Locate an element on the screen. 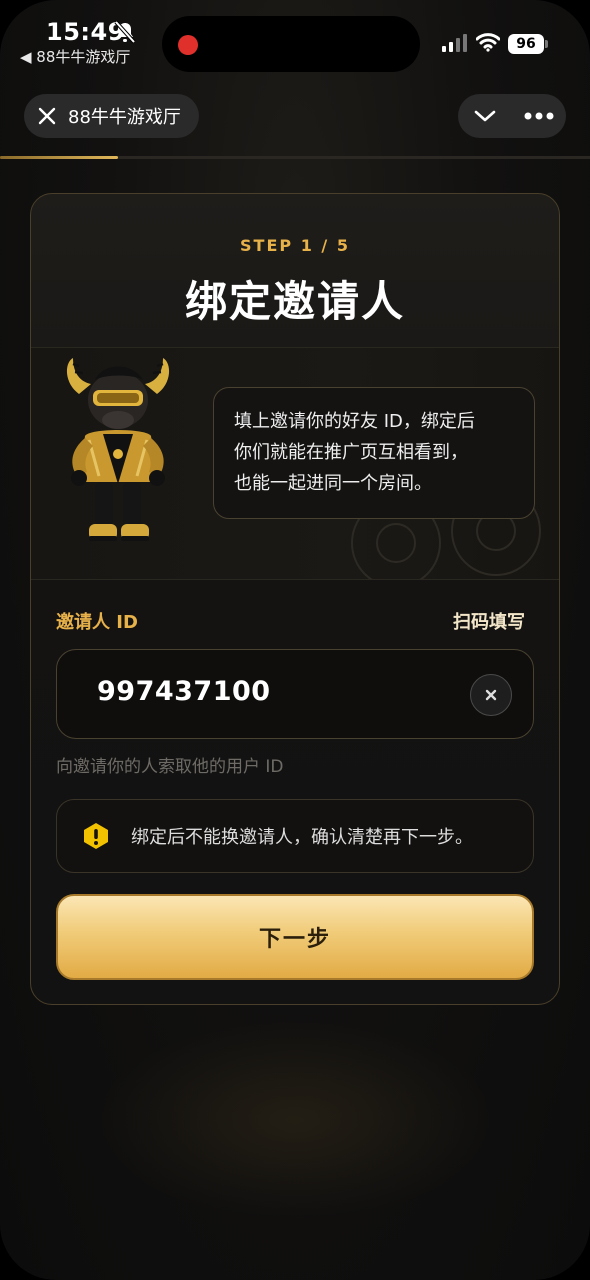 This screenshot has height=1280, width=590. clear-icon is located at coordinates (491, 695).